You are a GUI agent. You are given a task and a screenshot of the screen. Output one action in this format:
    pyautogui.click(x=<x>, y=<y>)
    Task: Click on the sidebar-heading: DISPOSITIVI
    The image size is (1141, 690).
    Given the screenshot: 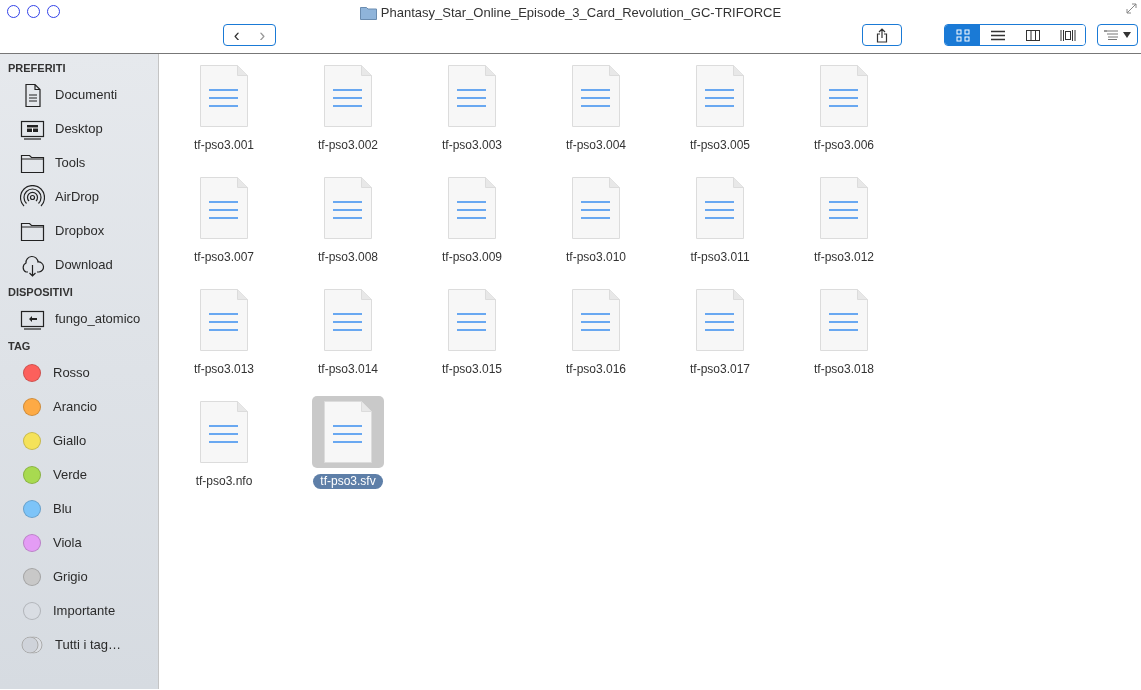 What is the action you would take?
    pyautogui.click(x=40, y=292)
    